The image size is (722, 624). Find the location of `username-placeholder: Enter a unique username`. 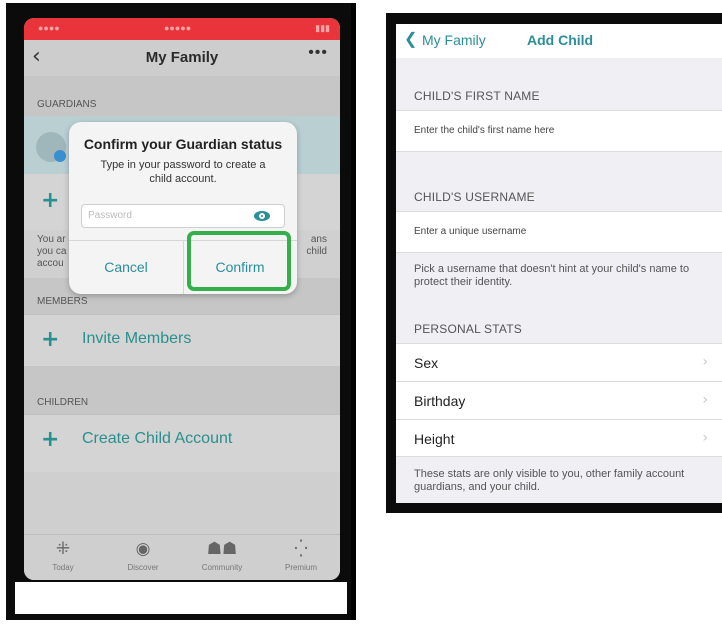

username-placeholder: Enter a unique username is located at coordinates (470, 231).